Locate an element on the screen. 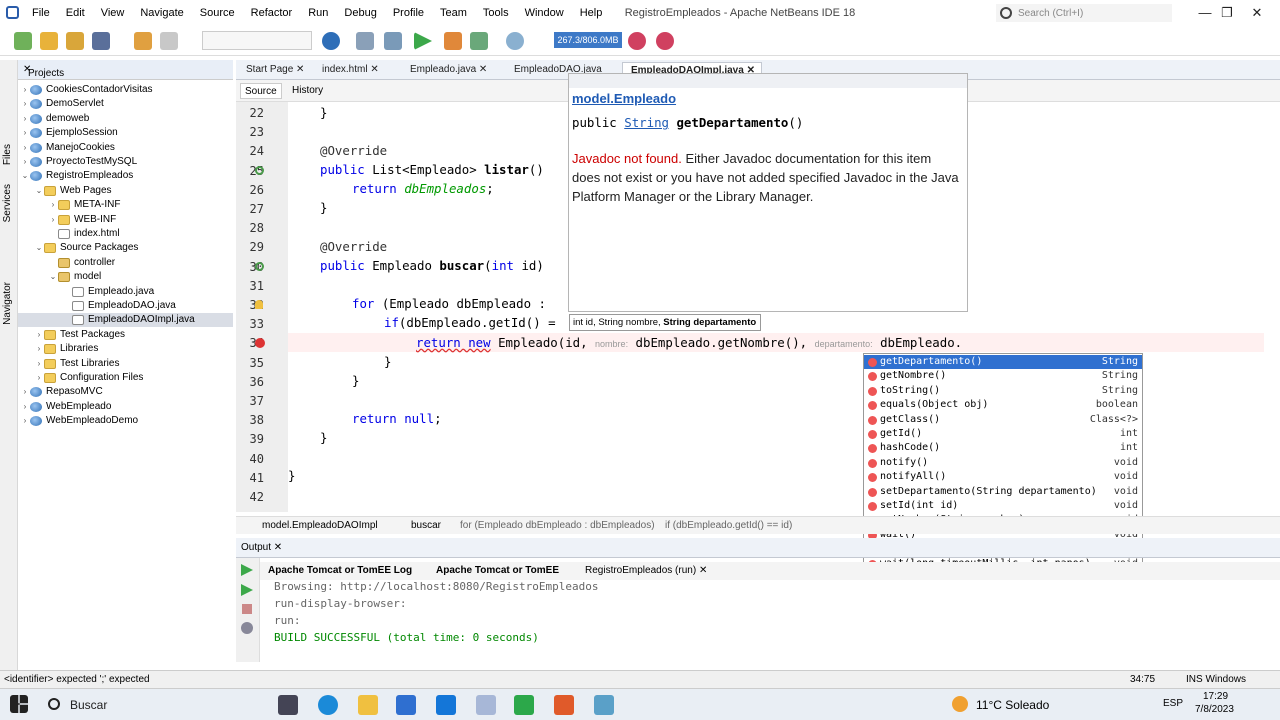  settings-icon is located at coordinates (247, 628).